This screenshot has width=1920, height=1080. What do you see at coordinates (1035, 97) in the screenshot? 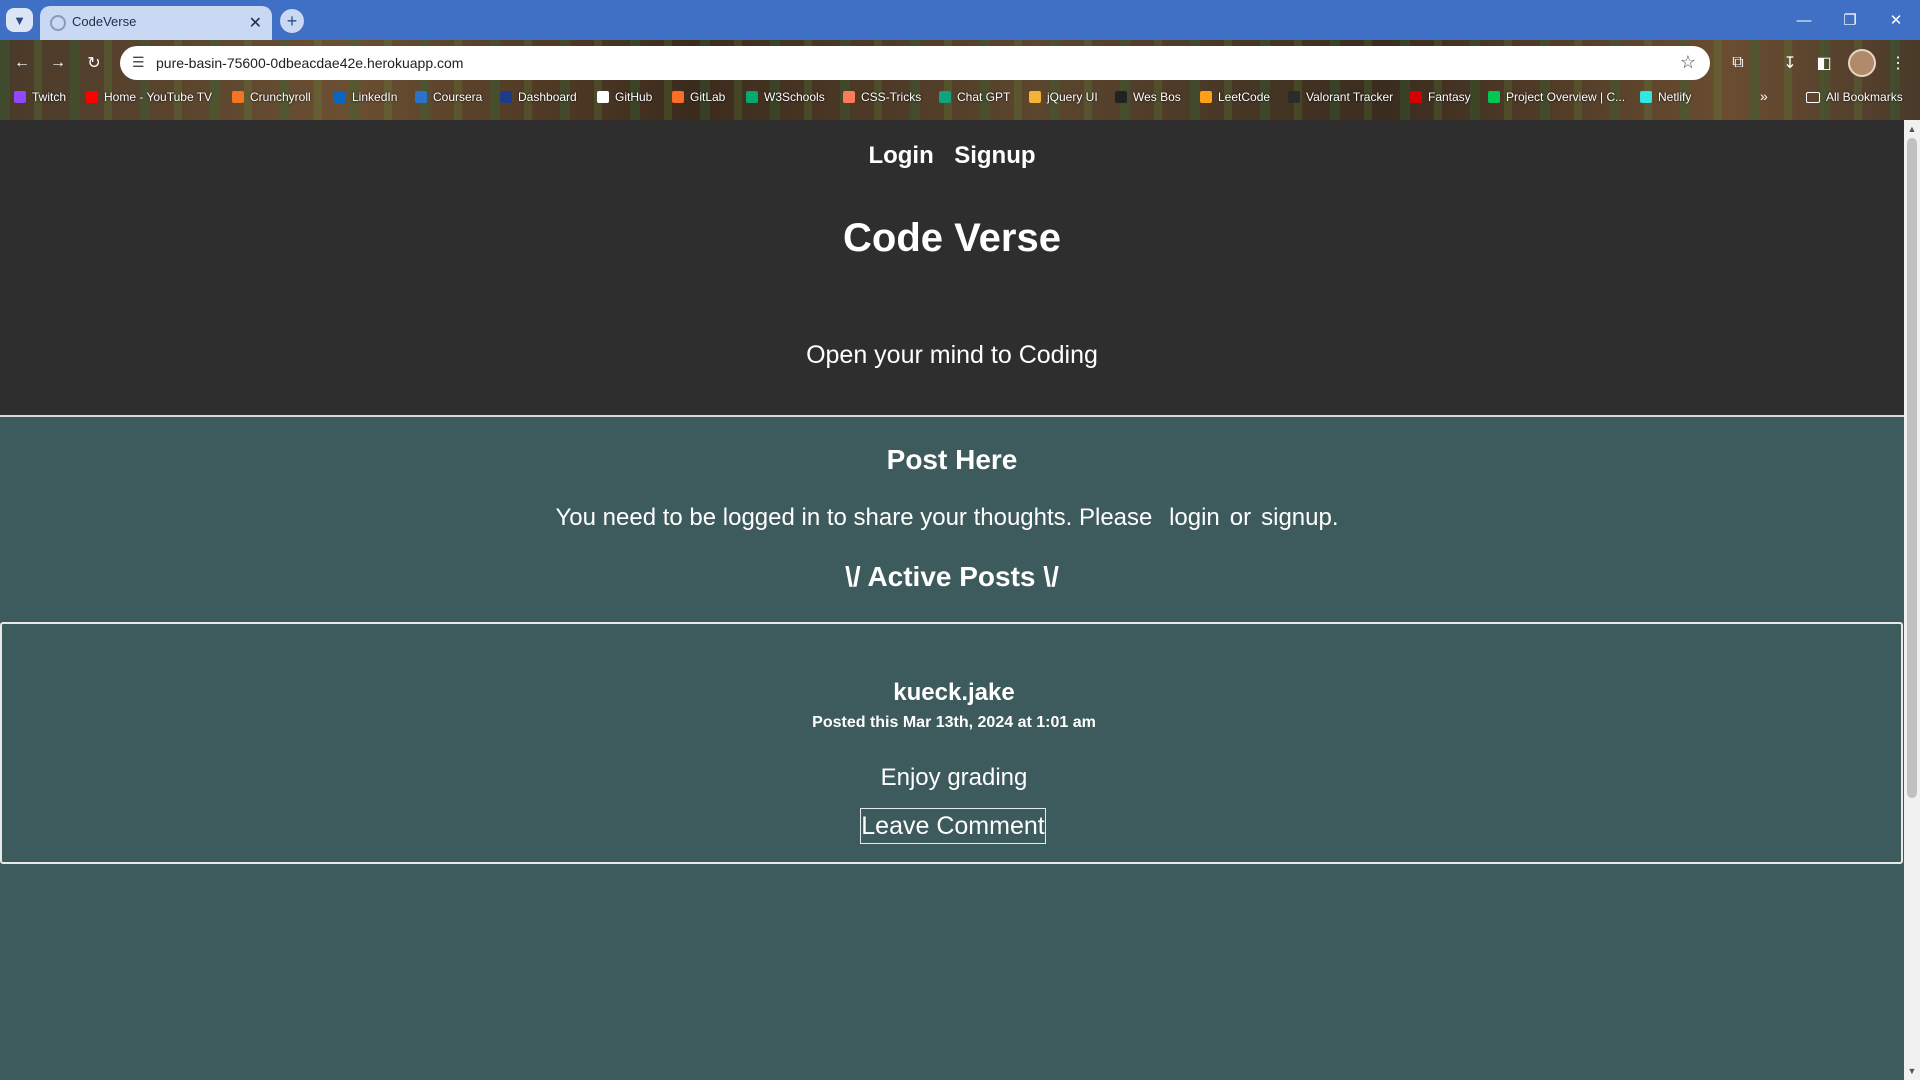
I see `jquery-icon` at bounding box center [1035, 97].